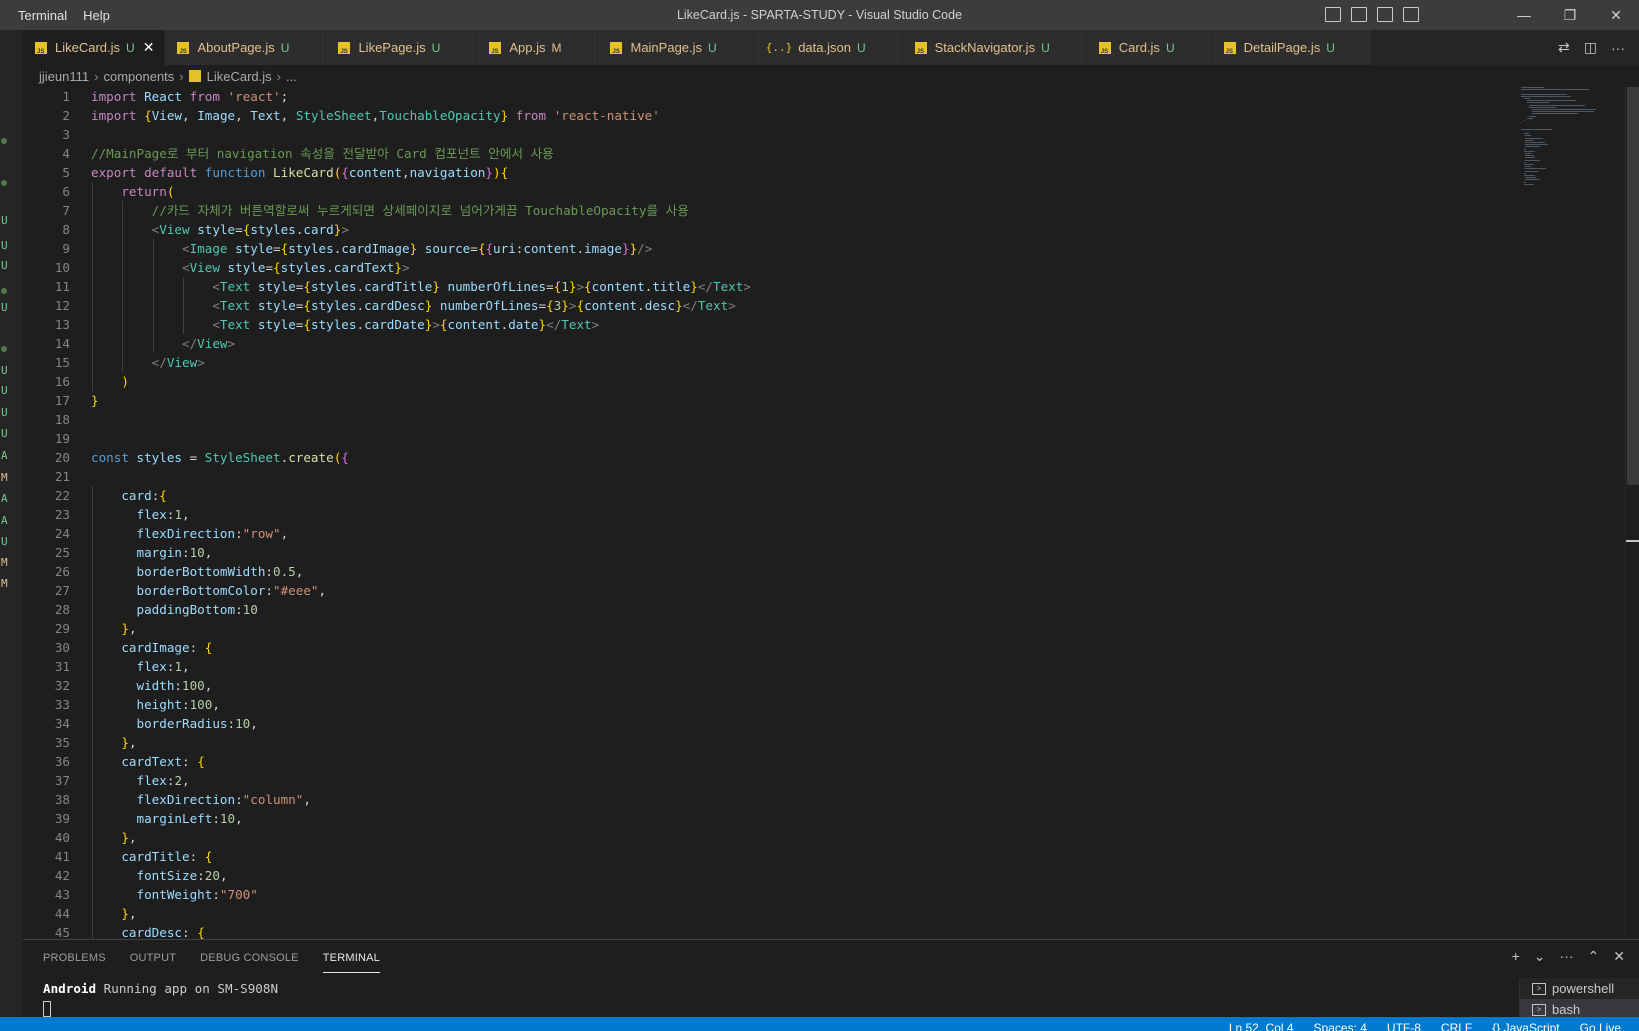  What do you see at coordinates (1540, 956) in the screenshot?
I see `chevron-down-icon: ⌄` at bounding box center [1540, 956].